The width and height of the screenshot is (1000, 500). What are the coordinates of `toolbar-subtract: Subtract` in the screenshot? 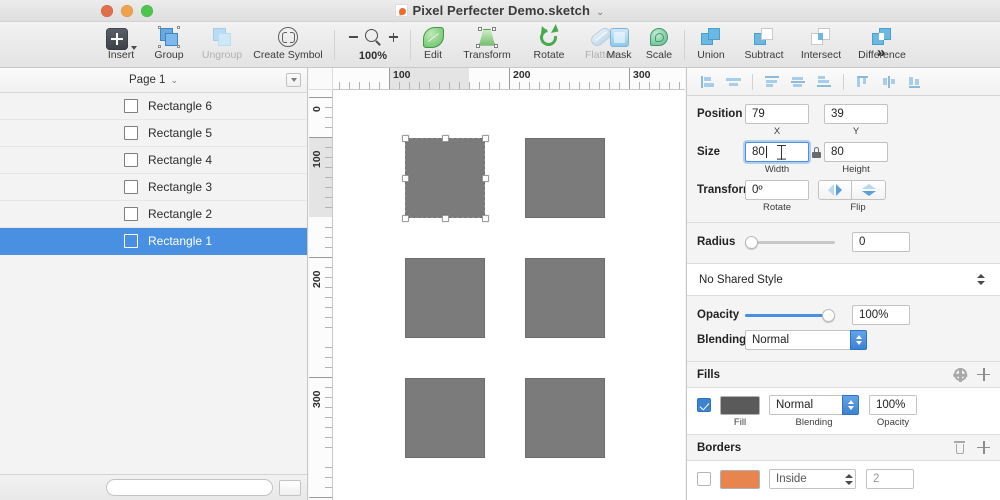 It's located at (764, 45).